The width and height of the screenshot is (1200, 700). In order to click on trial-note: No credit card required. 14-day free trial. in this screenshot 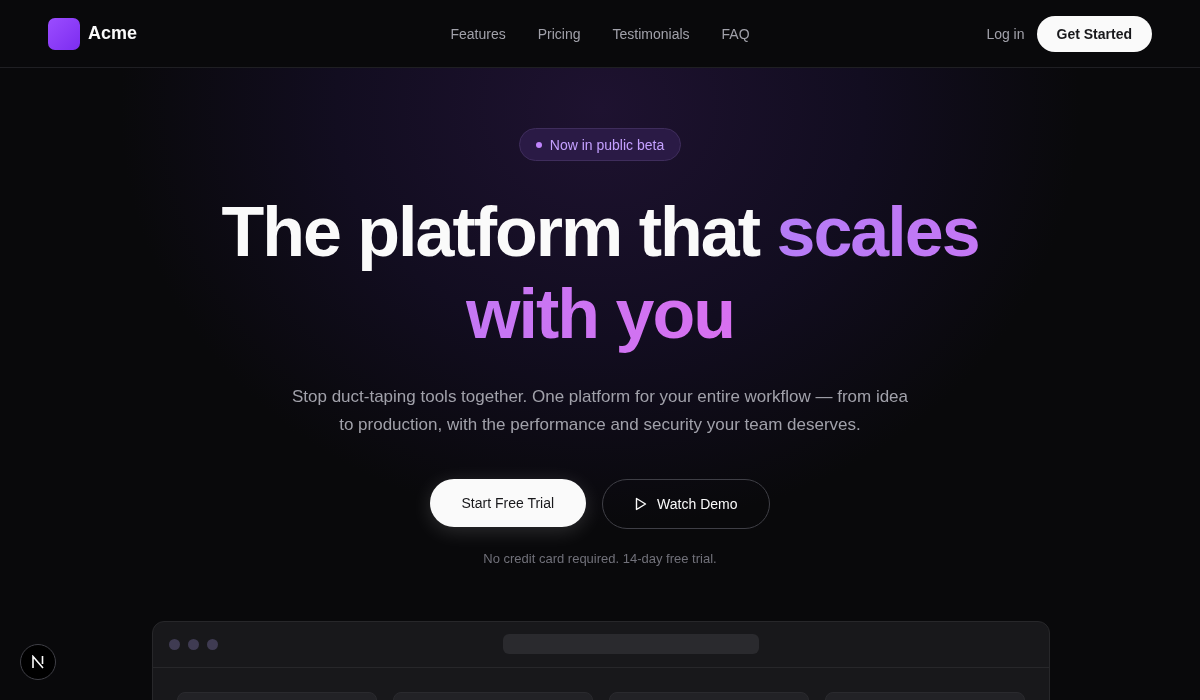, I will do `click(600, 558)`.